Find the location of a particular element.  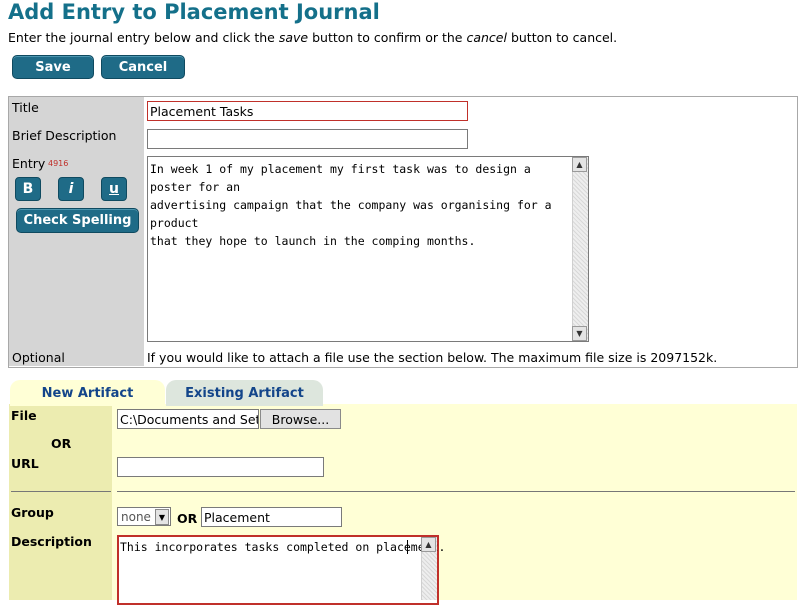

optional-label: Optional is located at coordinates (38, 357).